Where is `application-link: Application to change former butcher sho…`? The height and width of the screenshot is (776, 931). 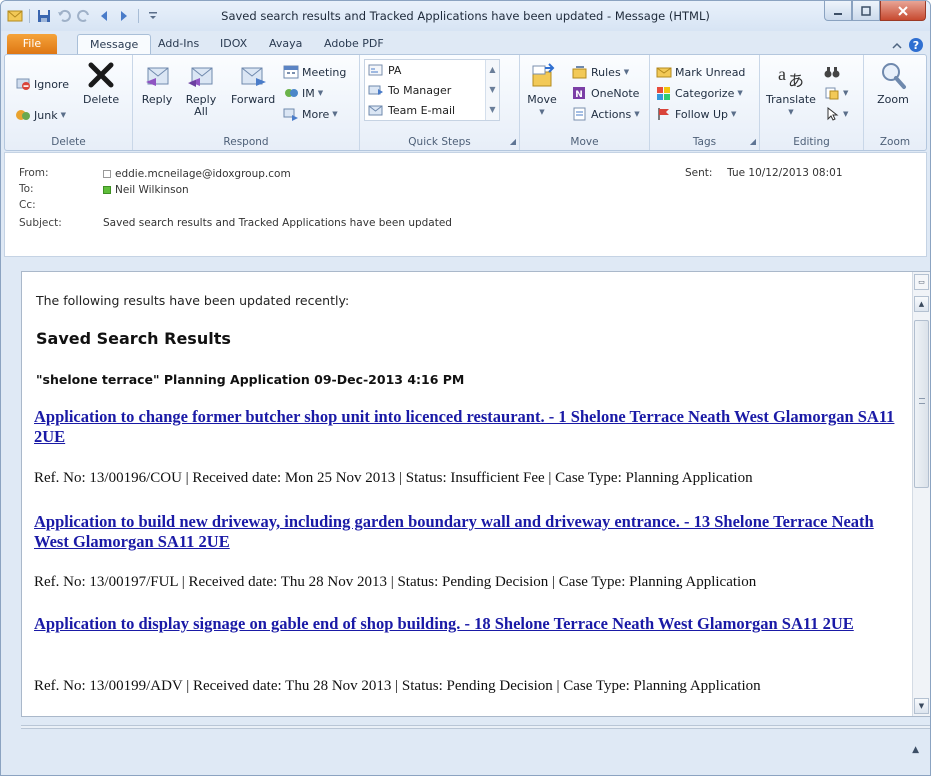 application-link: Application to change former butcher sho… is located at coordinates (467, 427).